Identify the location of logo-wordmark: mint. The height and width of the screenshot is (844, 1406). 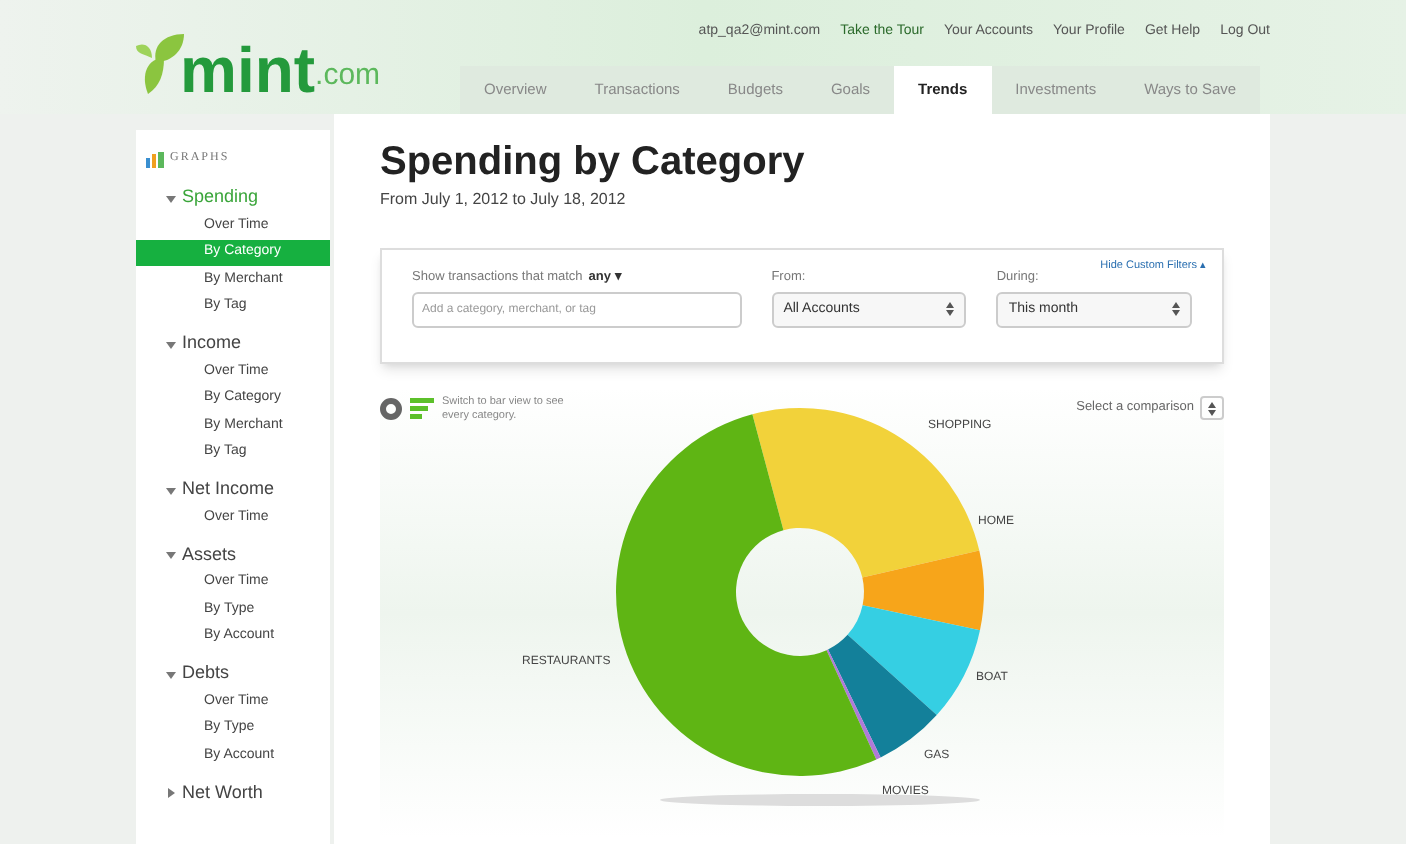
(248, 70).